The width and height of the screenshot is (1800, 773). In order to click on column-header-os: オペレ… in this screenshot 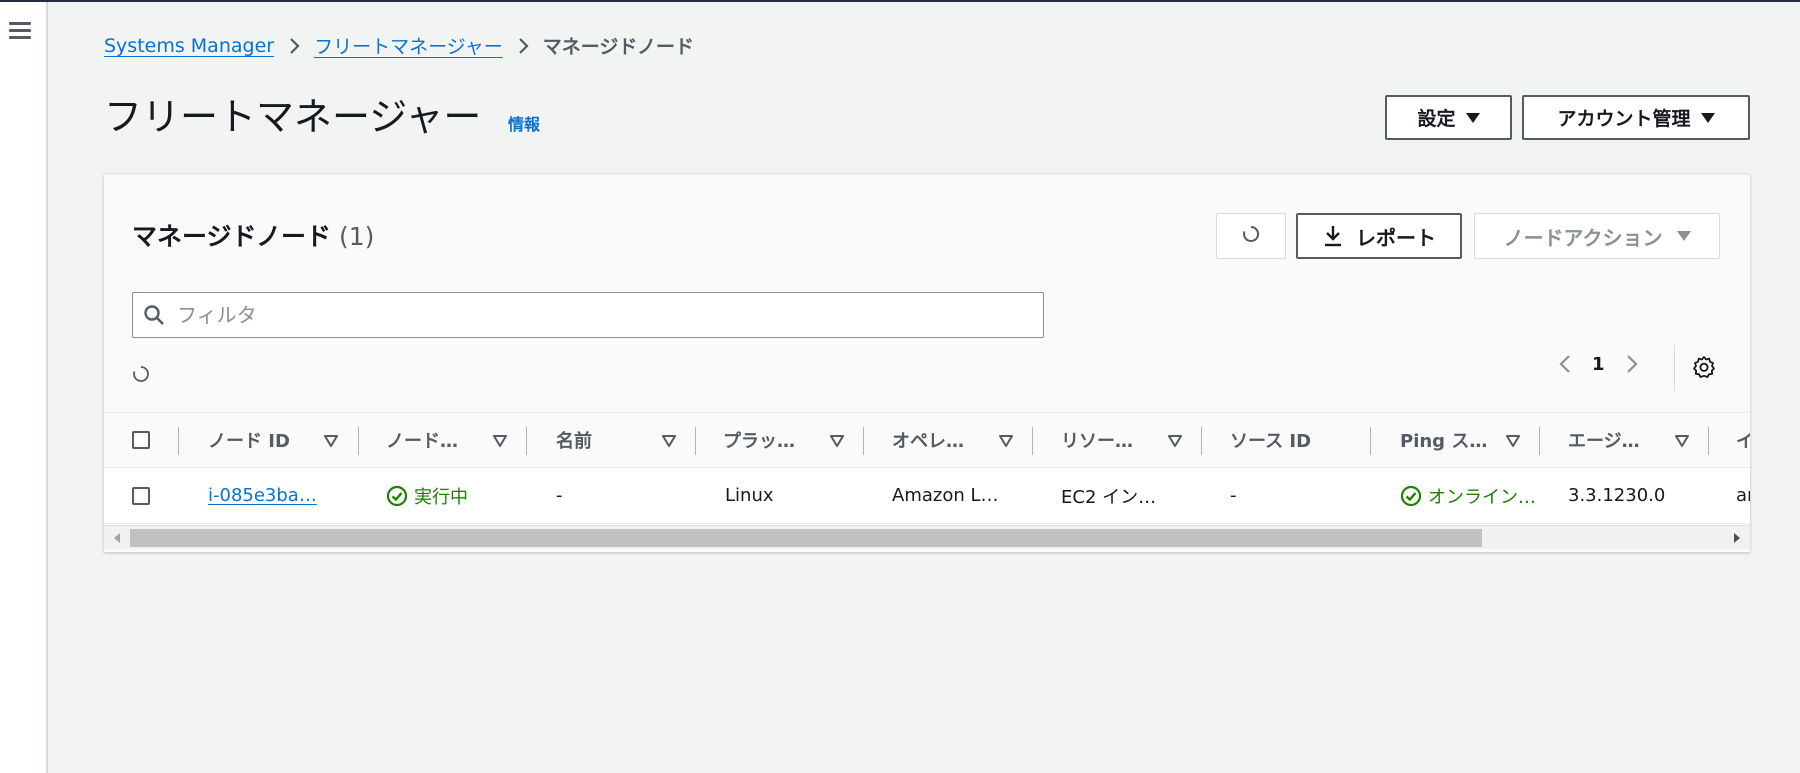, I will do `click(947, 440)`.